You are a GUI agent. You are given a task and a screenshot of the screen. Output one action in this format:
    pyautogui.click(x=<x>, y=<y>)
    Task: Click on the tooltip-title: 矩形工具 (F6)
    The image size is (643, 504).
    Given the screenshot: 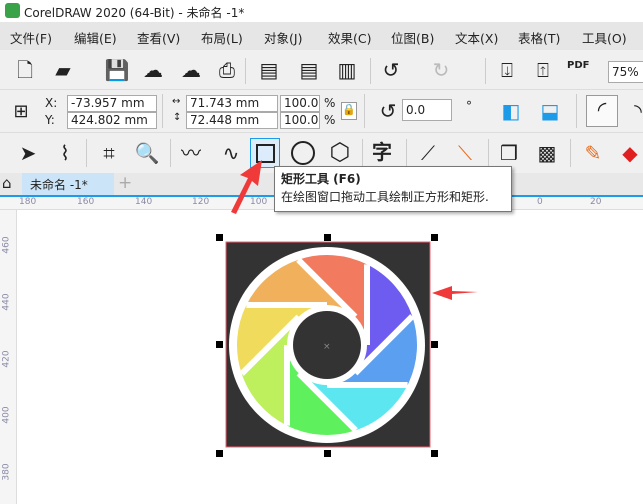 What is the action you would take?
    pyautogui.click(x=321, y=179)
    